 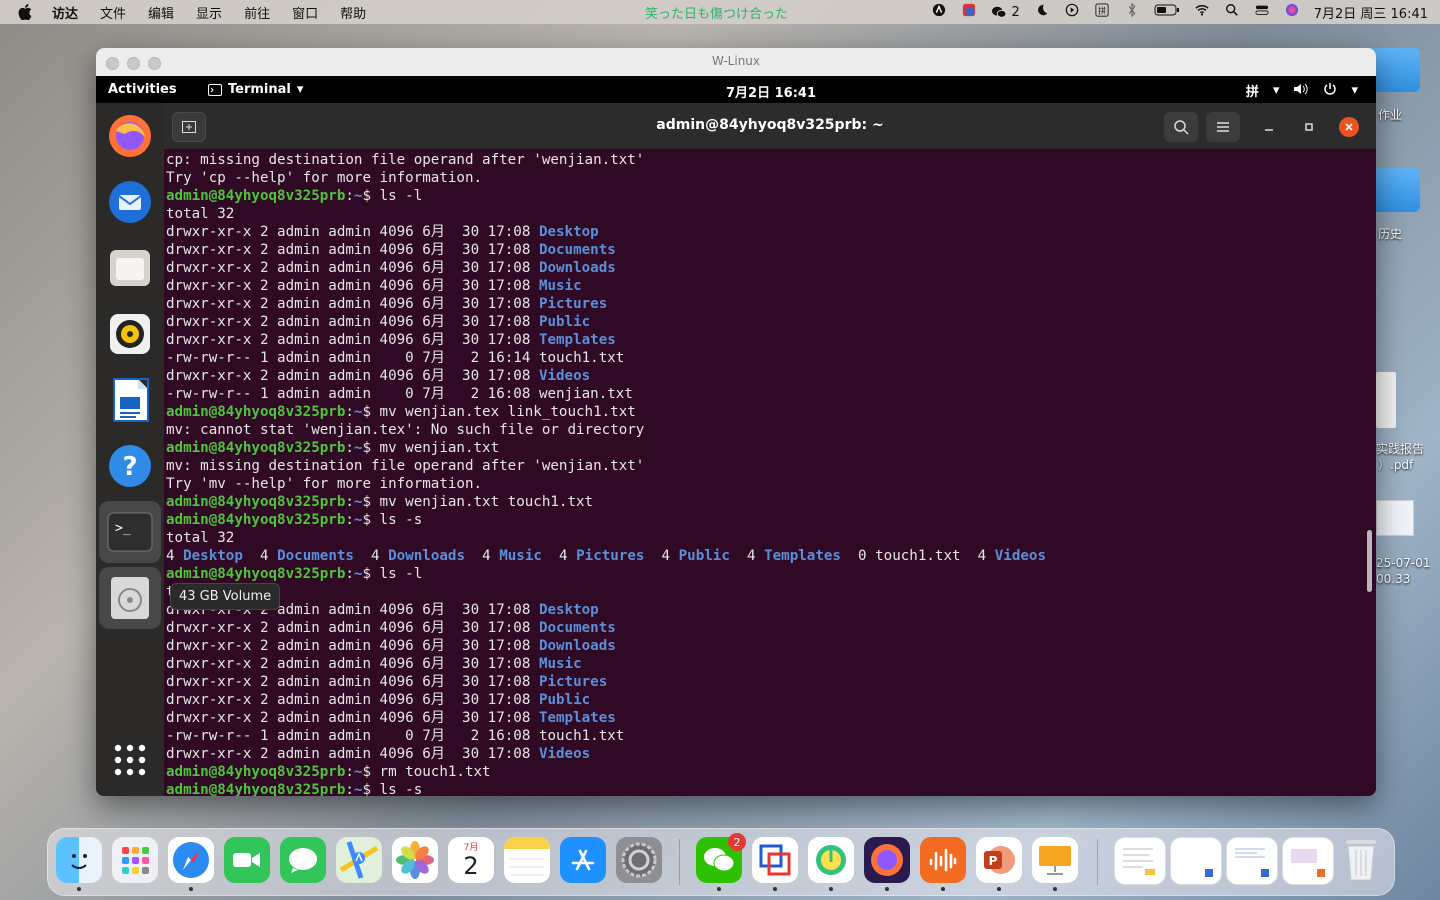 What do you see at coordinates (415, 860) in the screenshot?
I see `photos-icon` at bounding box center [415, 860].